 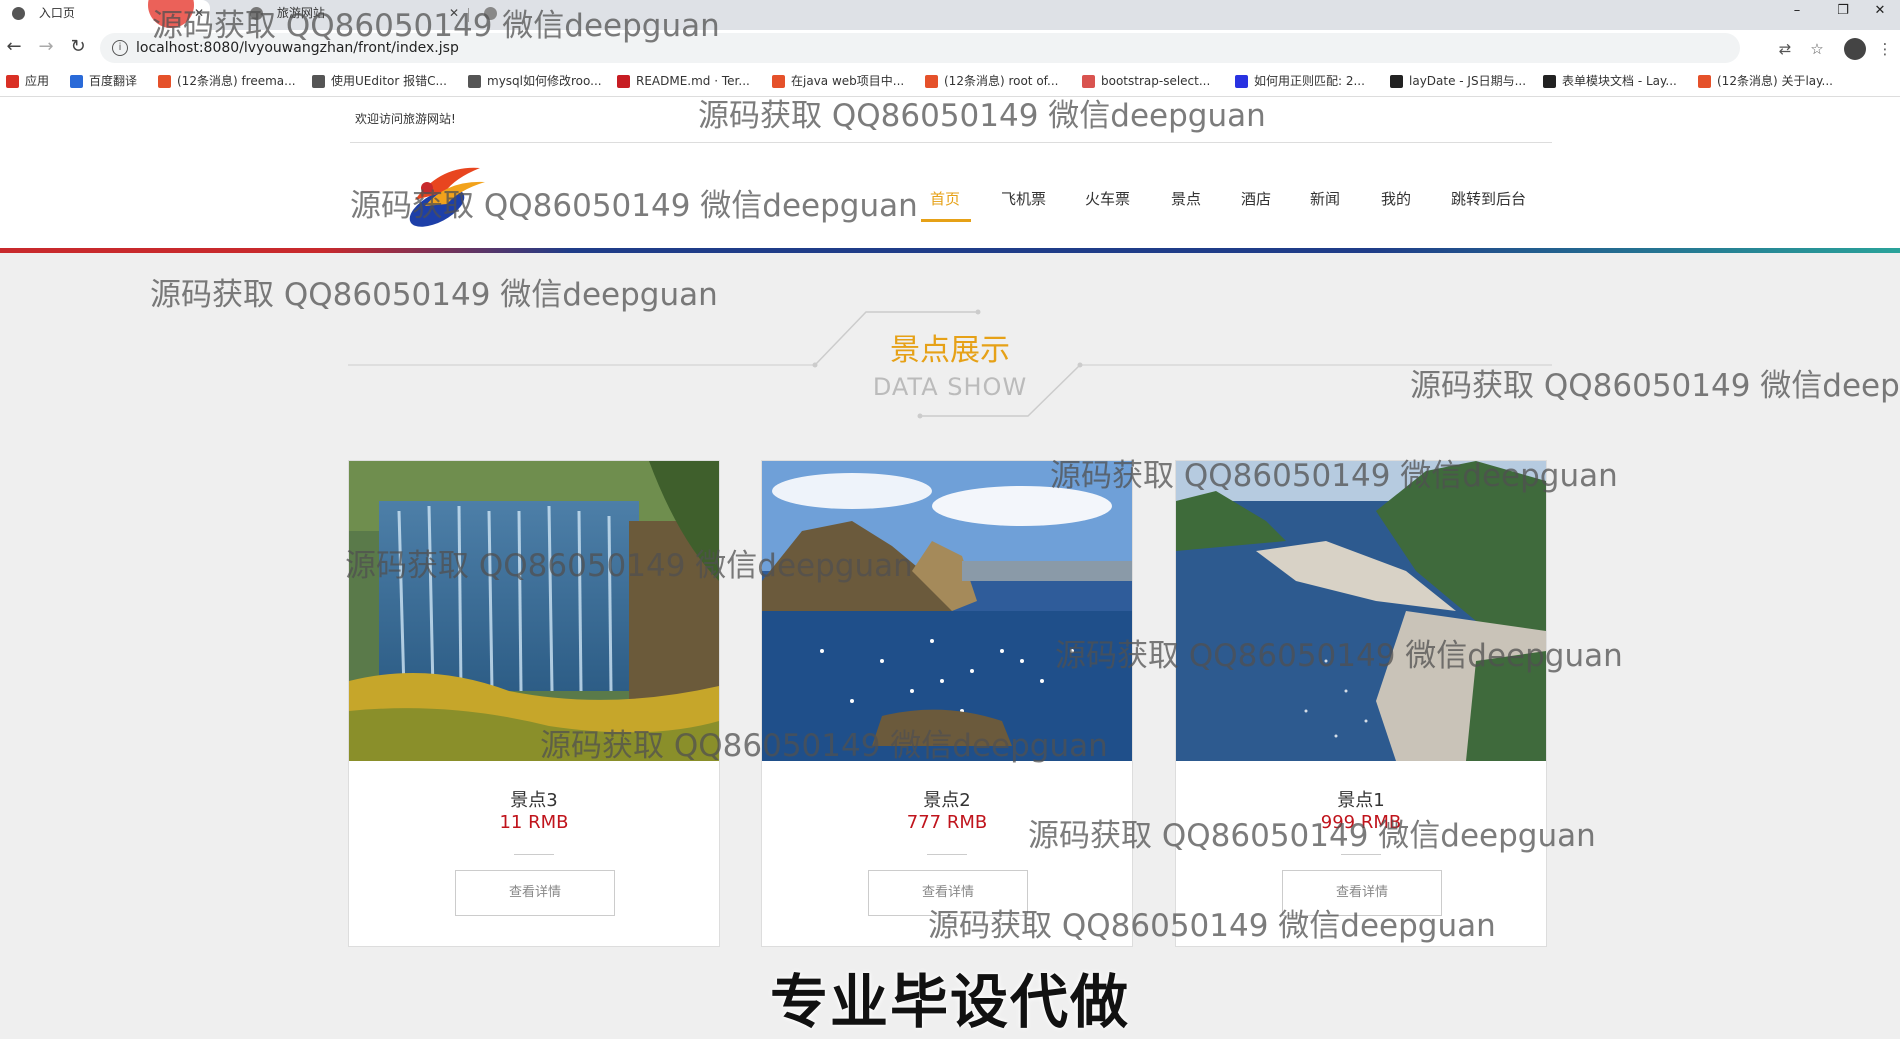 What do you see at coordinates (500, 15) in the screenshot?
I see `new-tab` at bounding box center [500, 15].